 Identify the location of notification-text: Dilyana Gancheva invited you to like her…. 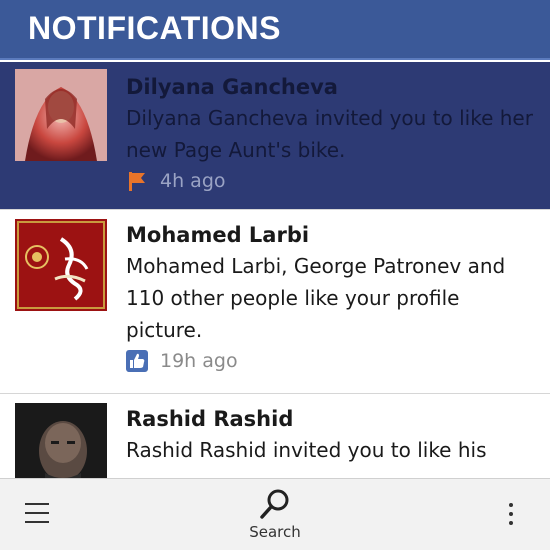
(329, 134).